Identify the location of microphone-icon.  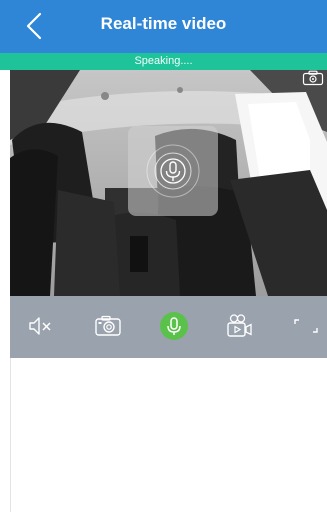
(174, 326).